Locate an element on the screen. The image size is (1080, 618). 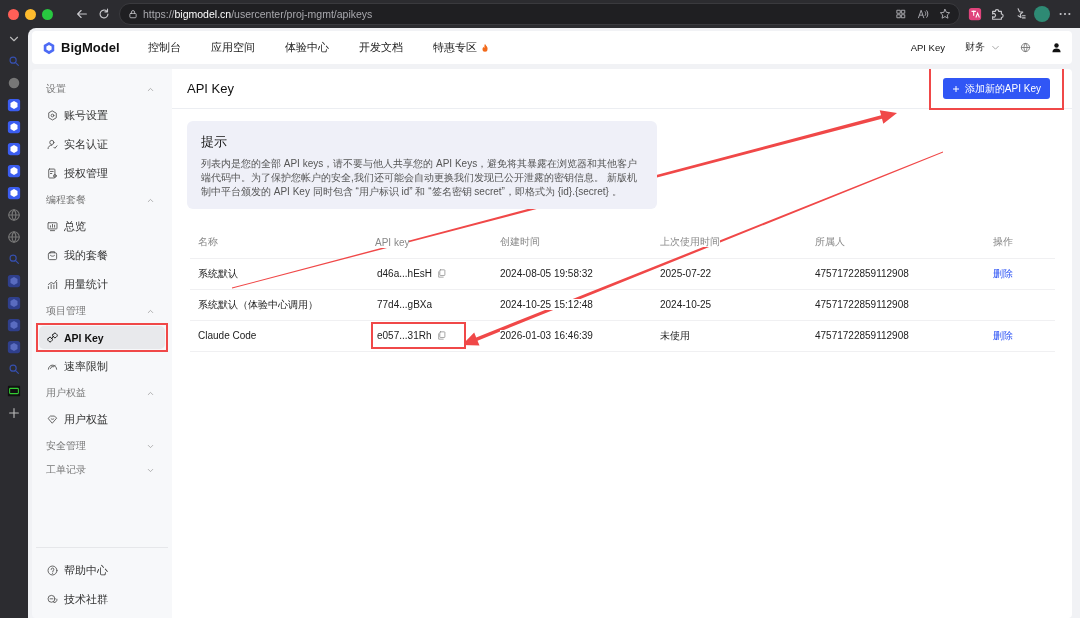
settings-icon is located at coordinates (52, 115).